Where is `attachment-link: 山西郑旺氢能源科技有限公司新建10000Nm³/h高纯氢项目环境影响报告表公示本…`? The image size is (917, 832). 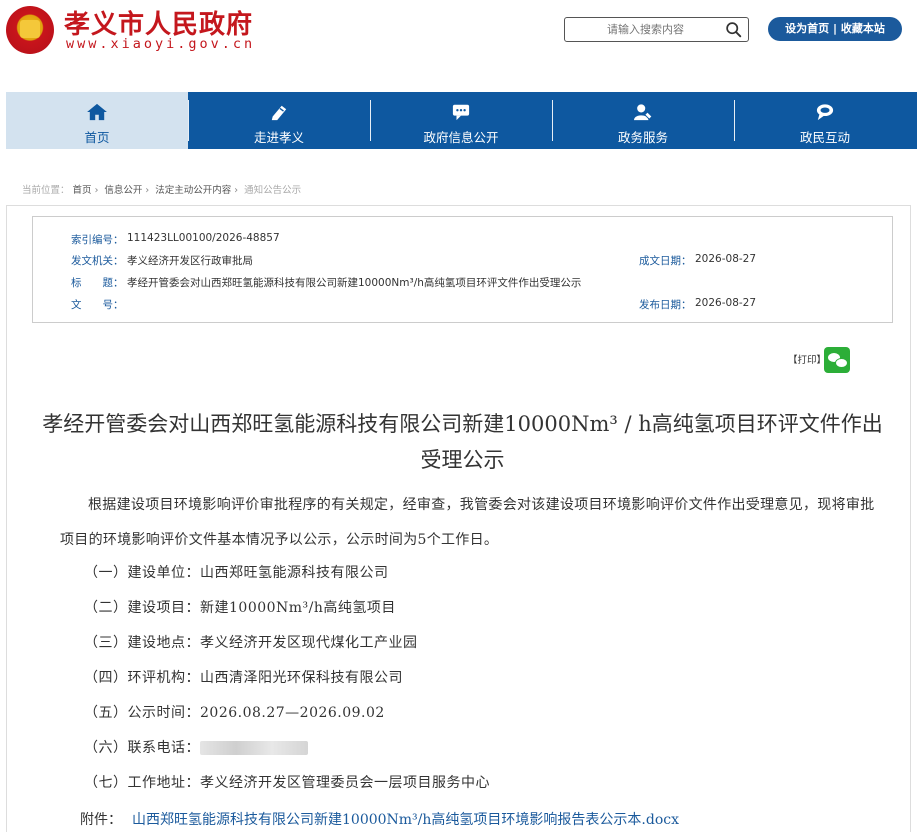 attachment-link: 山西郑旺氢能源科技有限公司新建10000Nm³/h高纯氢项目环境影响报告表公示本… is located at coordinates (405, 819).